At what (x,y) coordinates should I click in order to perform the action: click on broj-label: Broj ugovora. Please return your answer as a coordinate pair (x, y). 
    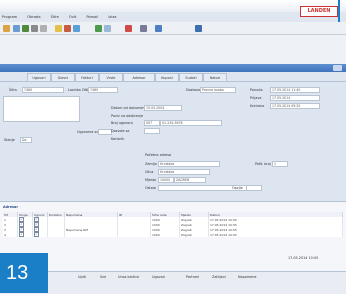
    Looking at the image, I should click on (122, 123).